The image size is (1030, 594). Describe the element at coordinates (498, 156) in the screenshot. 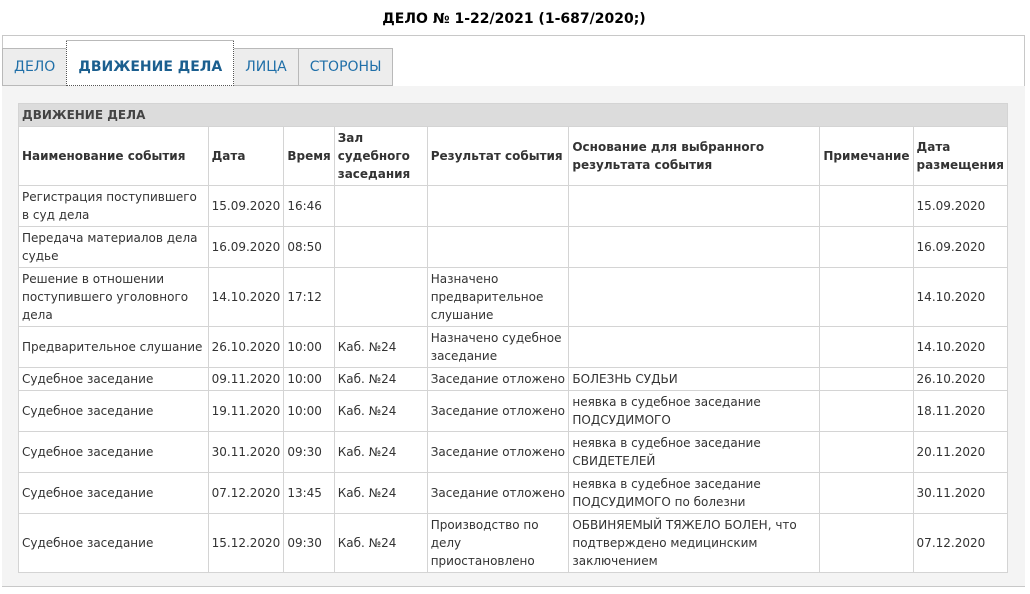

I see `column-header-result: Результат события` at that location.